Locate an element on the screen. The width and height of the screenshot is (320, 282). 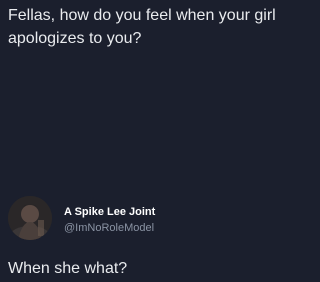
reply-handle: @ImNoRoleModel is located at coordinates (109, 228).